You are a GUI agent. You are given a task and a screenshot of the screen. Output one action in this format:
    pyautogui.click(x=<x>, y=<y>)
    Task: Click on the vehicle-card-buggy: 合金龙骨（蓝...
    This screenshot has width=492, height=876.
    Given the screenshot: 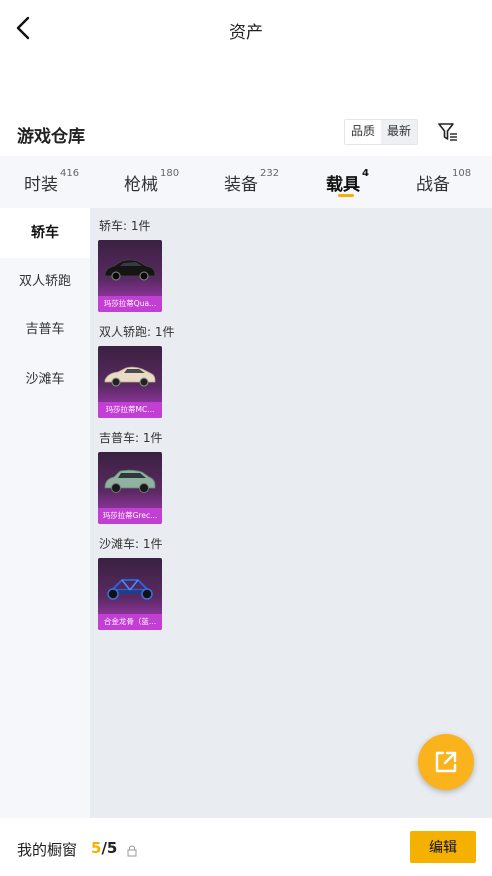 What is the action you would take?
    pyautogui.click(x=130, y=594)
    